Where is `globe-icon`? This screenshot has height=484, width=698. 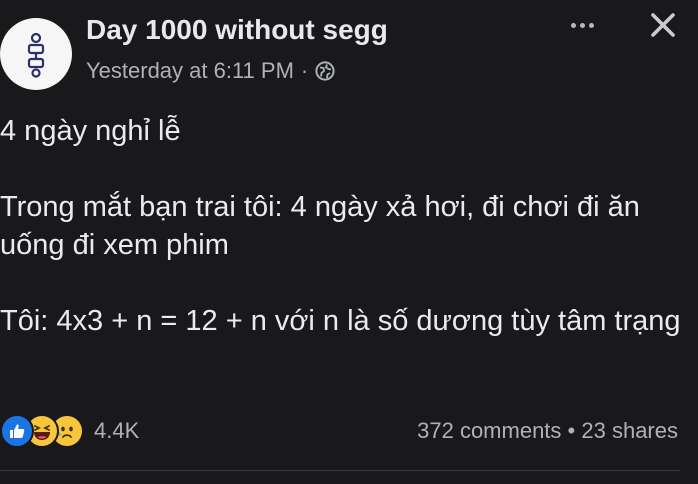
globe-icon is located at coordinates (325, 71).